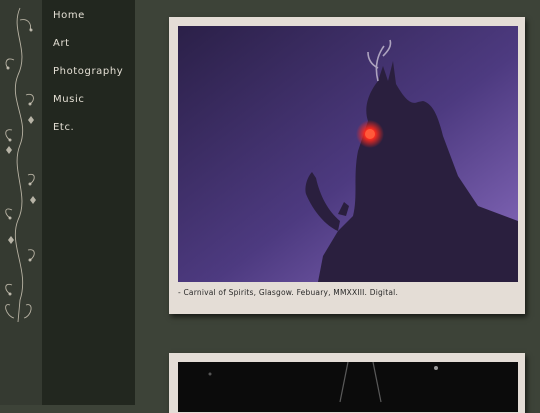  I want to click on vine-ornament-icon, so click(20, 165).